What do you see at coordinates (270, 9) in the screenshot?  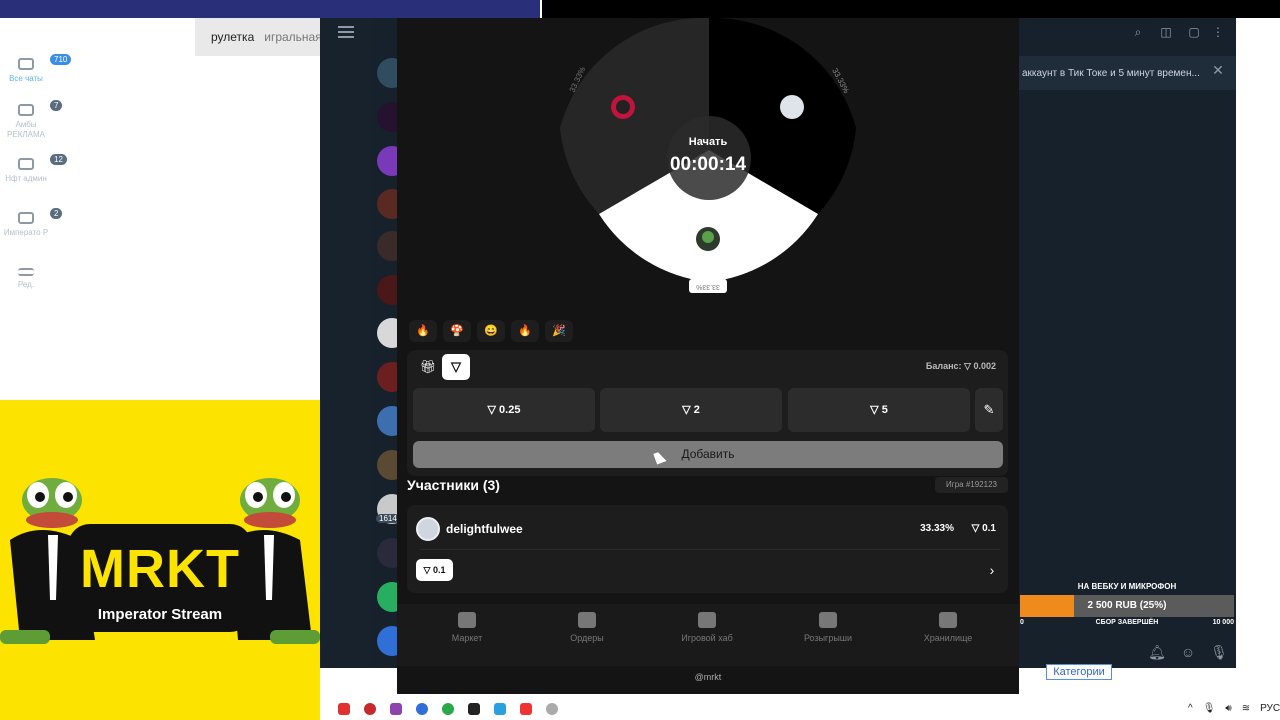 I see `background-window-strip` at bounding box center [270, 9].